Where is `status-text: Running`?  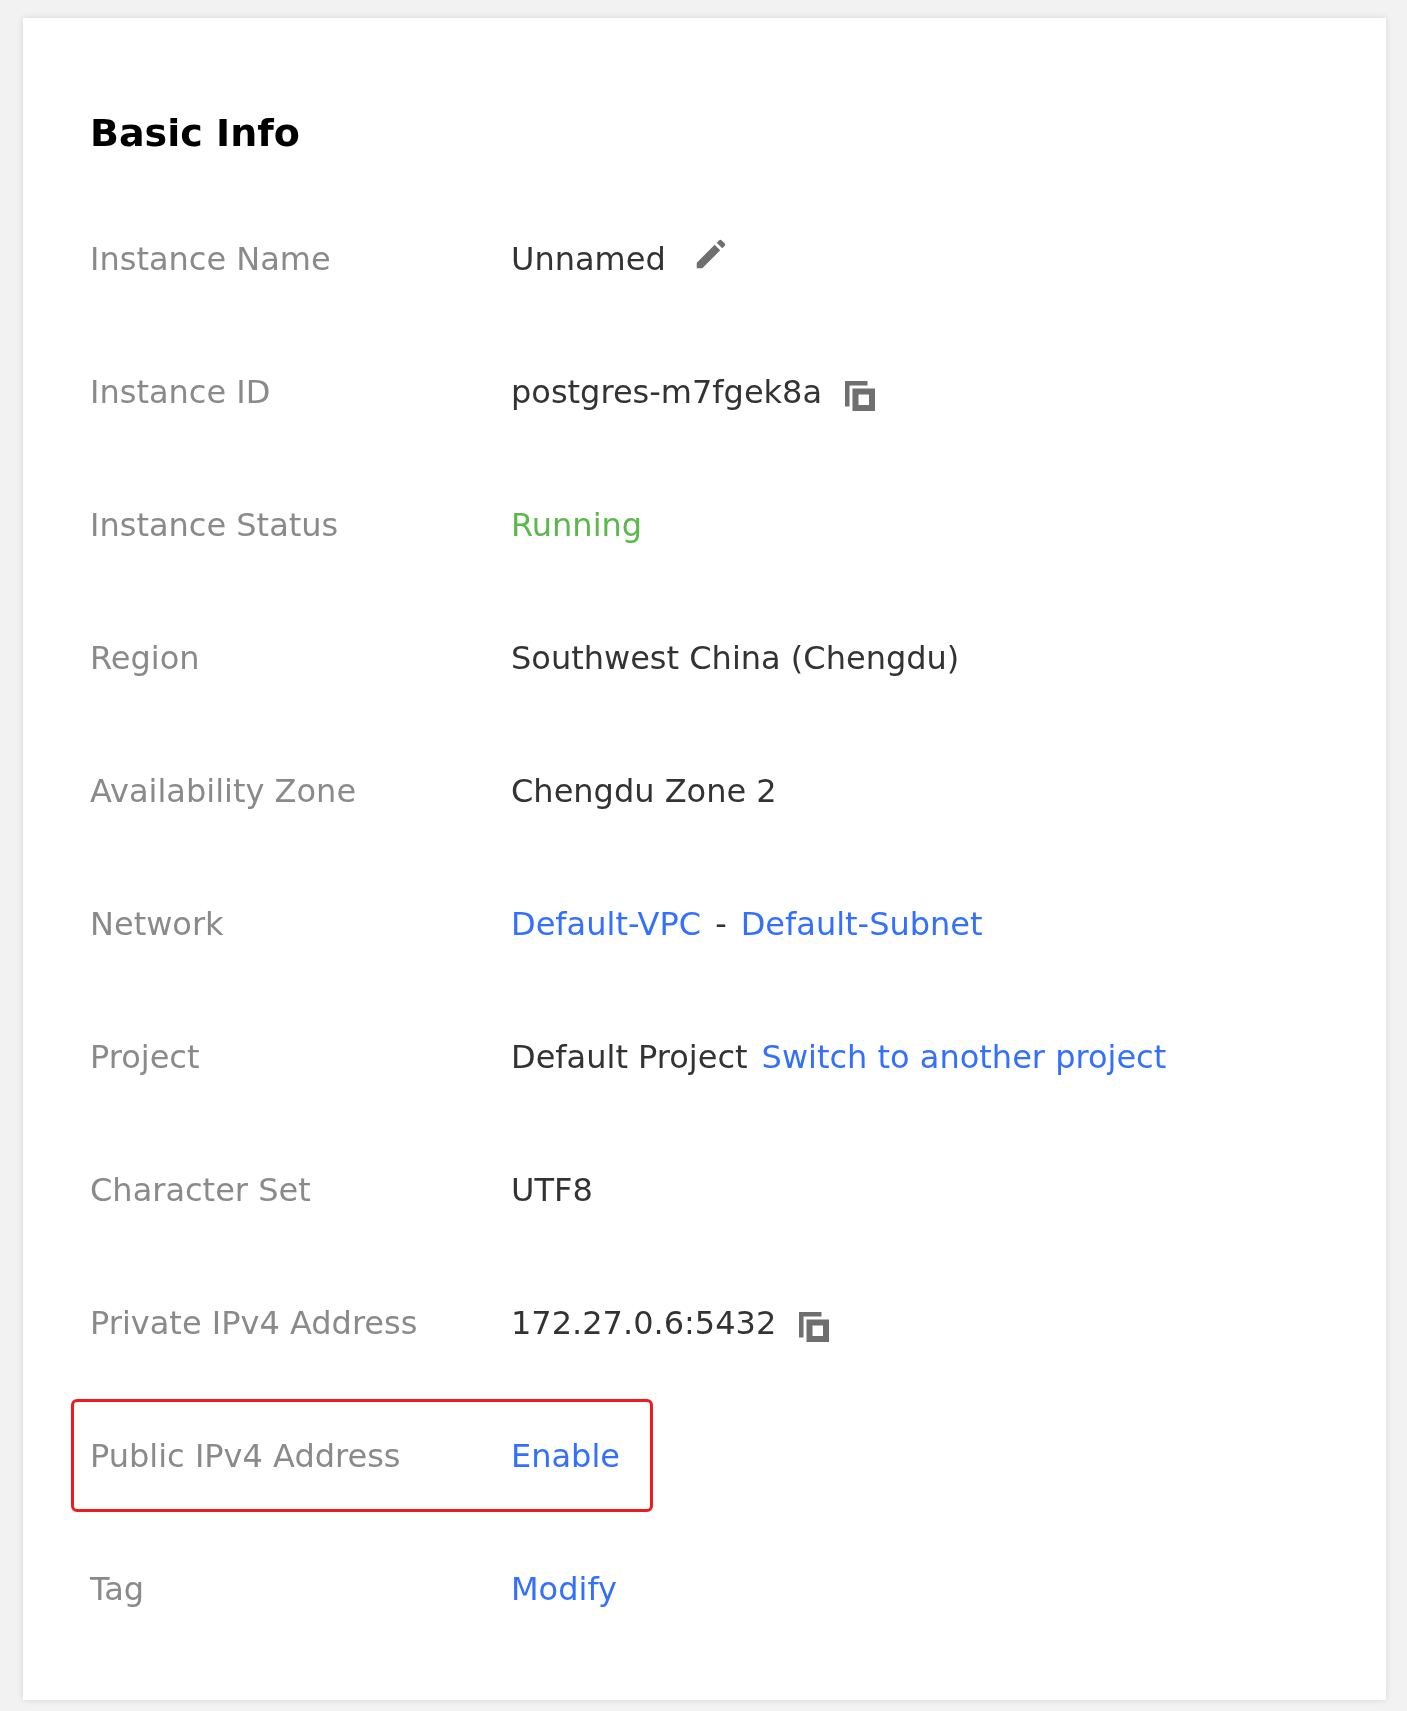
status-text: Running is located at coordinates (577, 524).